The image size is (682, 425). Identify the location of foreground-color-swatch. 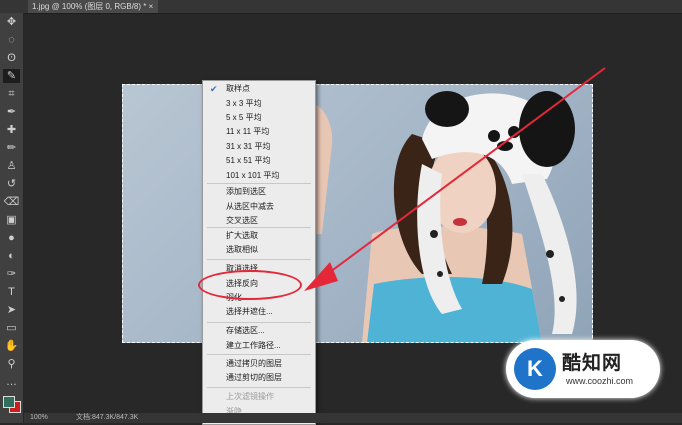
(9, 402).